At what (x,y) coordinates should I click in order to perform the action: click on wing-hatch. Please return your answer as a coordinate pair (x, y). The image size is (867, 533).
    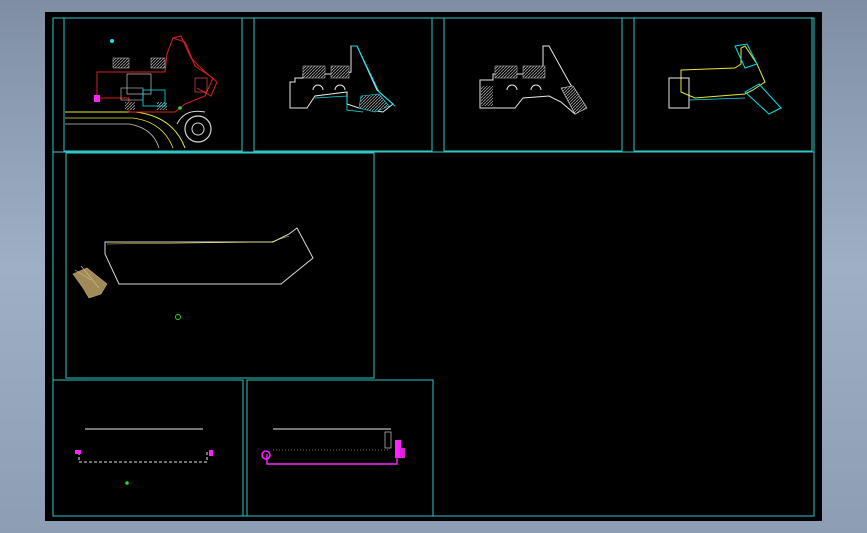
    Looking at the image, I should click on (574, 100).